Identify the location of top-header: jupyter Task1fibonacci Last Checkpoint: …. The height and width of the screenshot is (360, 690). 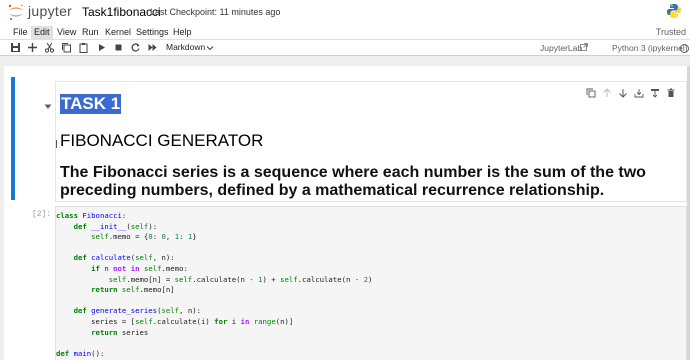
(345, 12).